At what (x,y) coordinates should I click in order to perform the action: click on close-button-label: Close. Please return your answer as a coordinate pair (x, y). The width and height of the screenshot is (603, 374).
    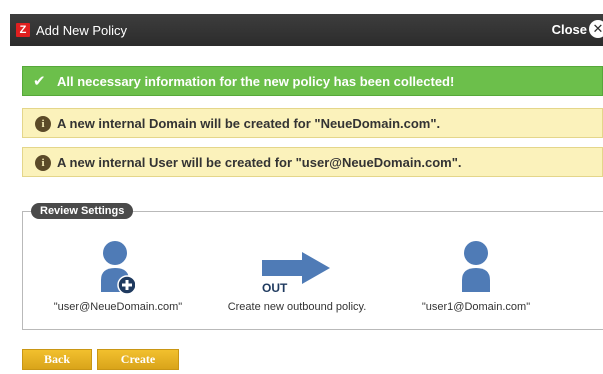
    Looking at the image, I should click on (569, 29).